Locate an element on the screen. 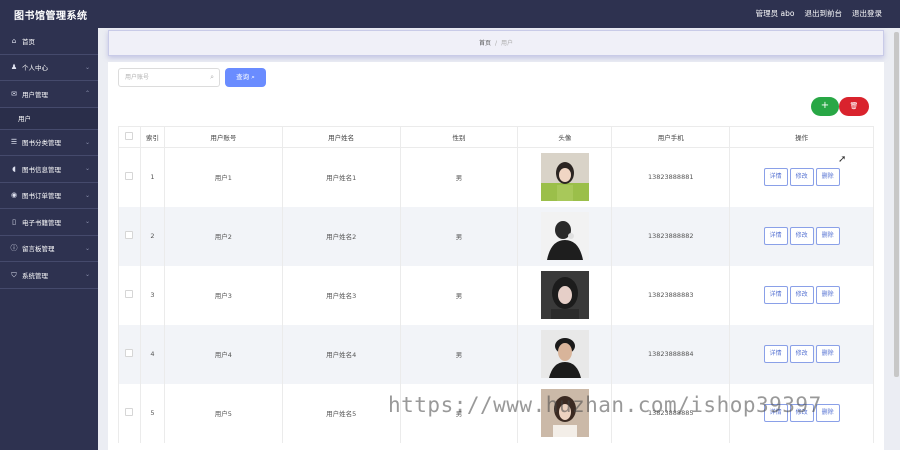  sidebar-item-book-info: ◖ 图书信息管理 ⌄ is located at coordinates (49, 169).